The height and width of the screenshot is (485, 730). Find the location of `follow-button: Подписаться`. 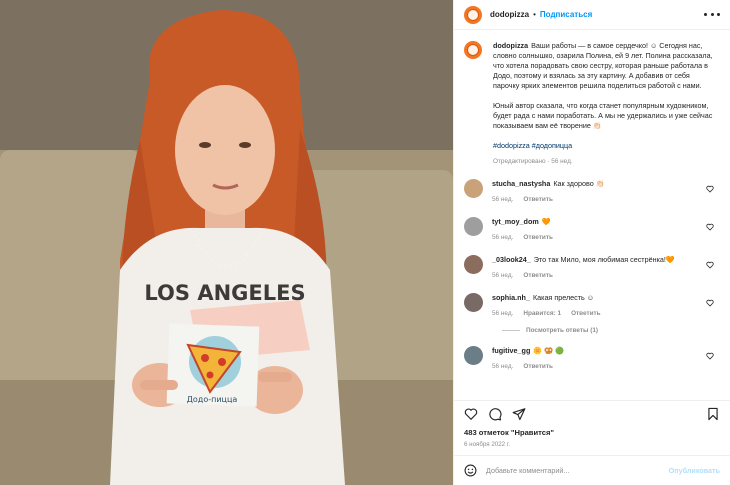

follow-button: Подписаться is located at coordinates (566, 14).